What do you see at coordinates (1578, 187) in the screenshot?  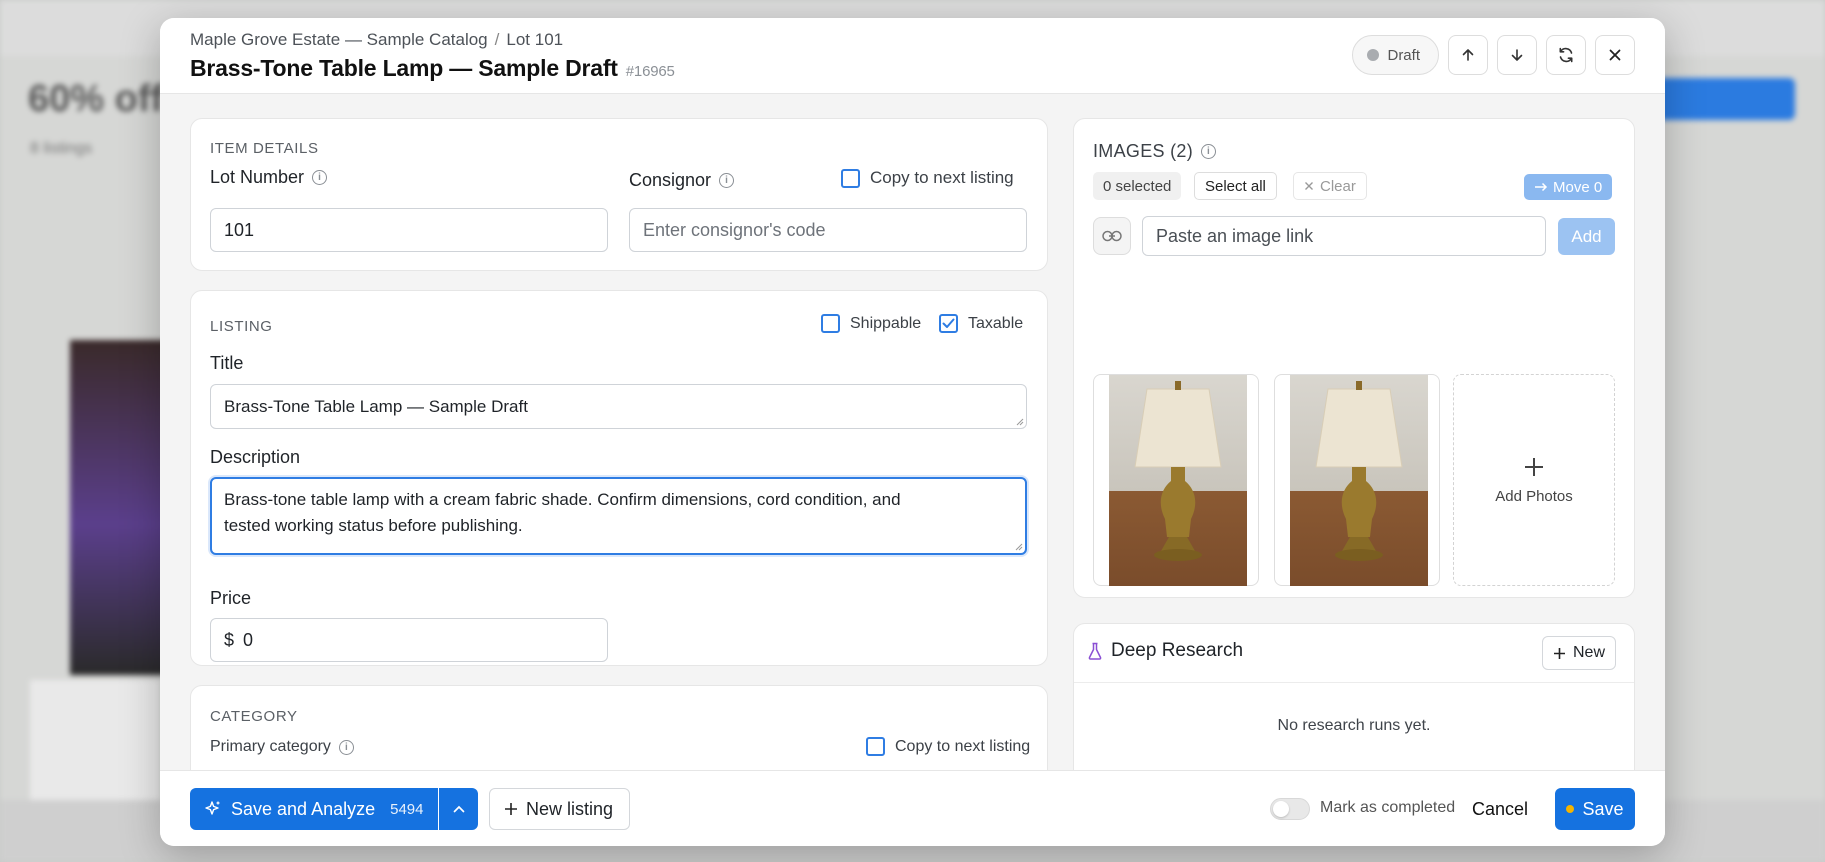 I see `move-label: Move 0` at bounding box center [1578, 187].